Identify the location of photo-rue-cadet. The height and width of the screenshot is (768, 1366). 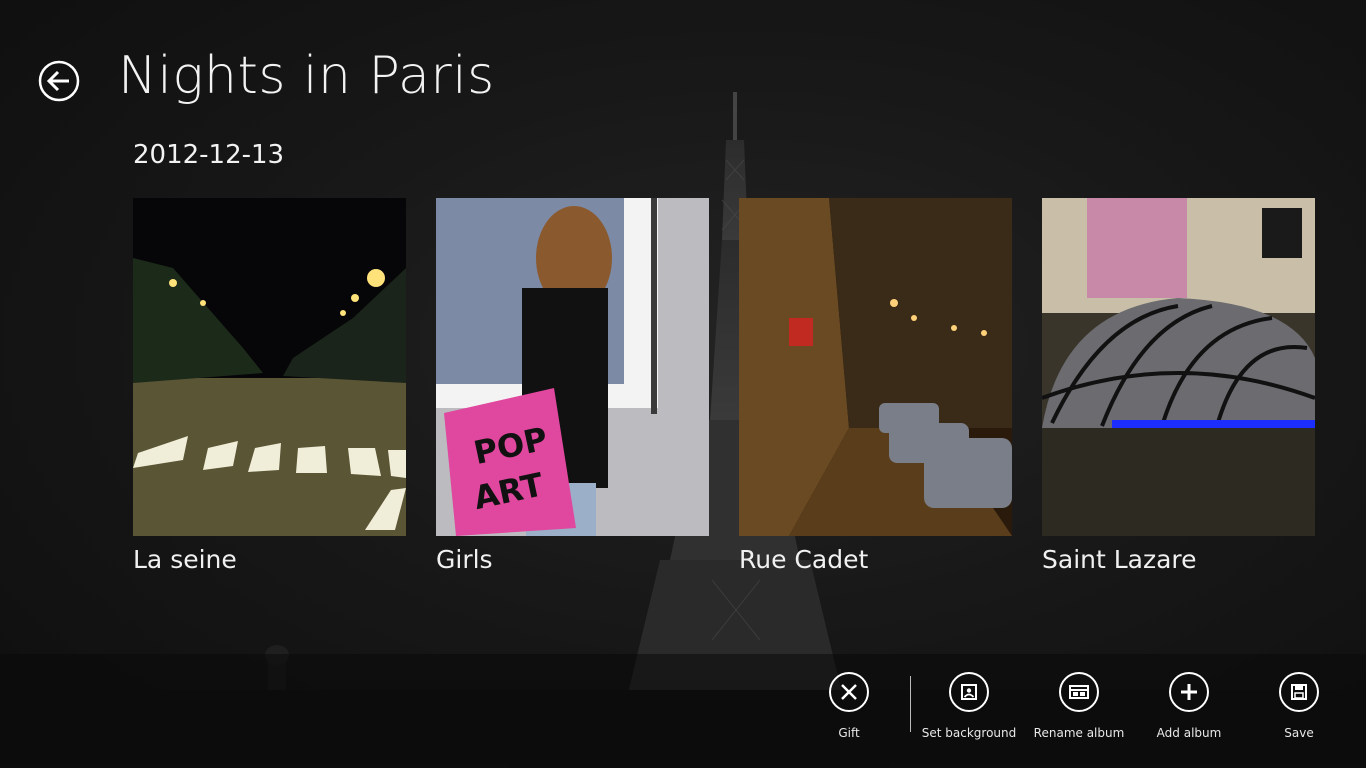
(875, 367).